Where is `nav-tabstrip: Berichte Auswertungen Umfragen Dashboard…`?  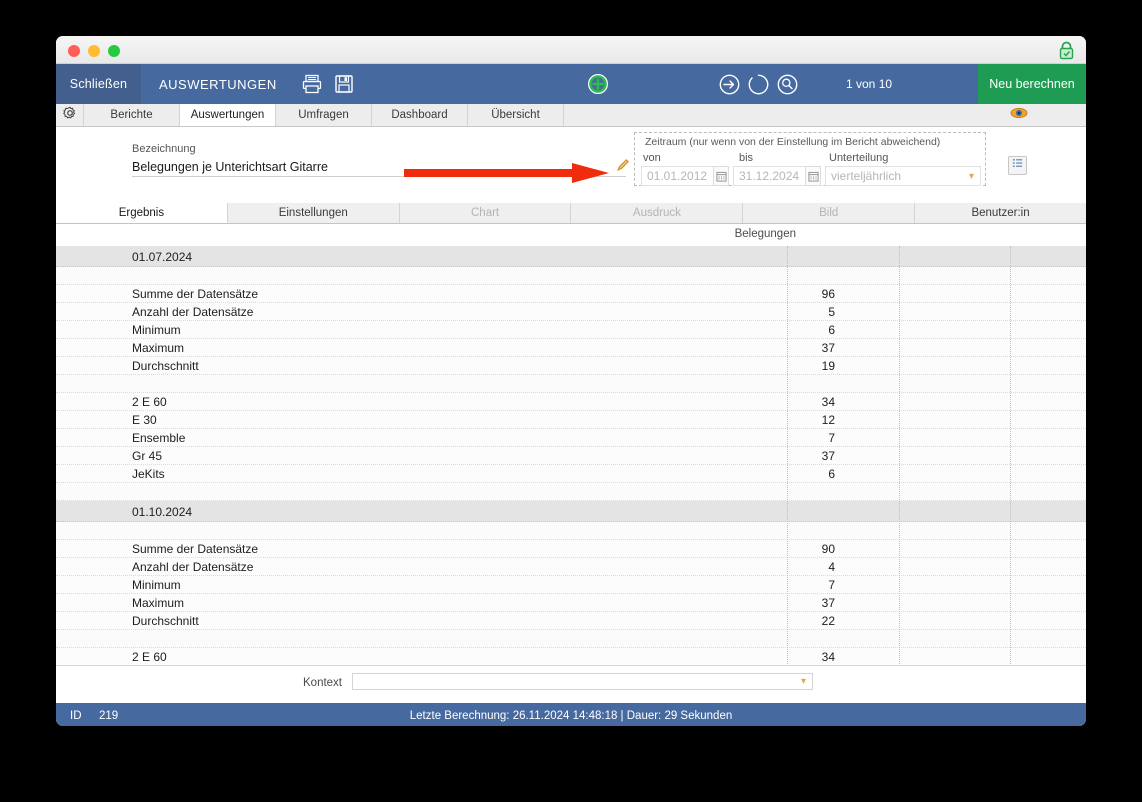
nav-tabstrip: Berichte Auswertungen Umfragen Dashboard… is located at coordinates (571, 115).